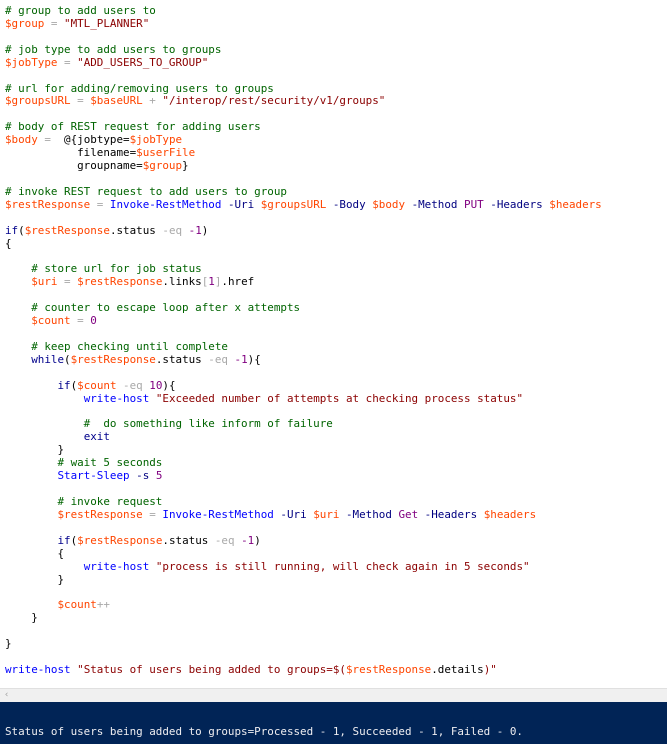 Image resolution: width=667 pixels, height=744 pixels. I want to click on code-token: $userFile, so click(166, 153).